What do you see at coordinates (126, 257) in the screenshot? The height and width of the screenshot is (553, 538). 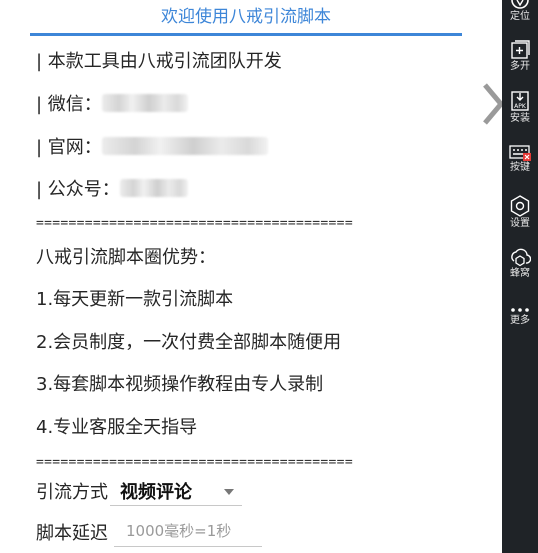 I see `benefits-heading: 八戒引流脚本圈优势：` at bounding box center [126, 257].